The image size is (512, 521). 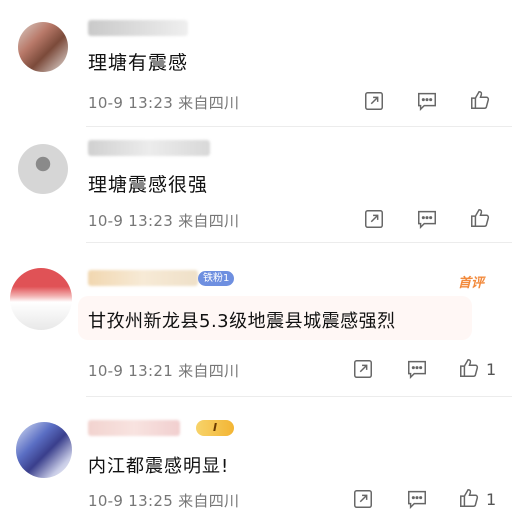 What do you see at coordinates (138, 63) in the screenshot?
I see `comment-text: 理塘有震感` at bounding box center [138, 63].